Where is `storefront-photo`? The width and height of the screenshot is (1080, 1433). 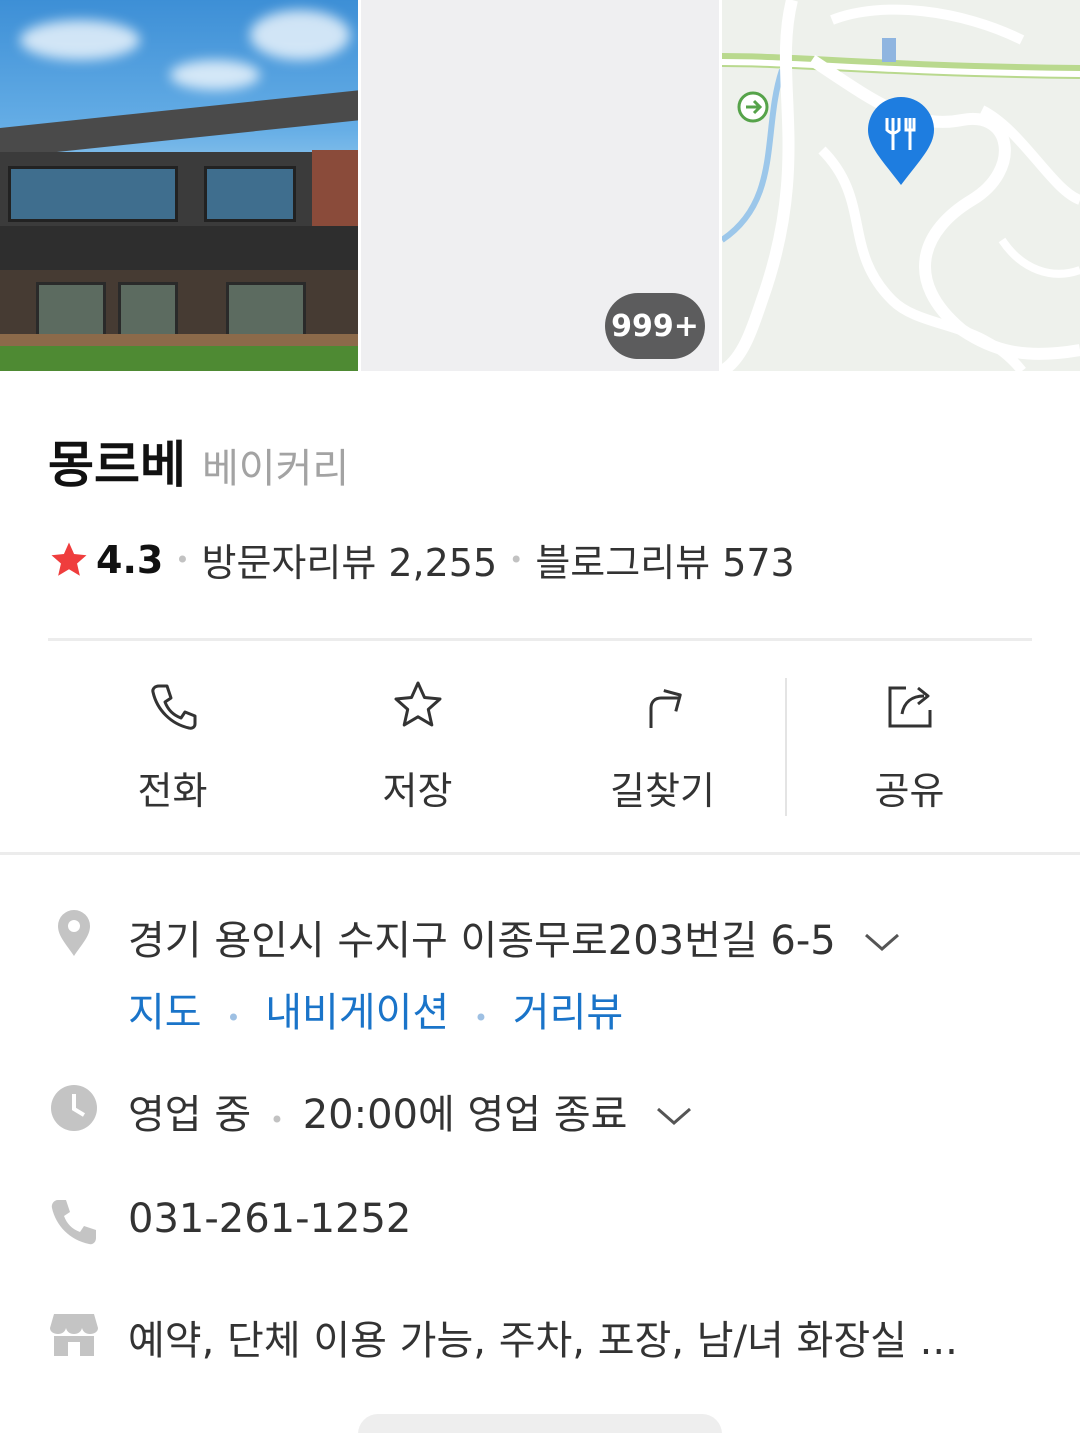 storefront-photo is located at coordinates (179, 185).